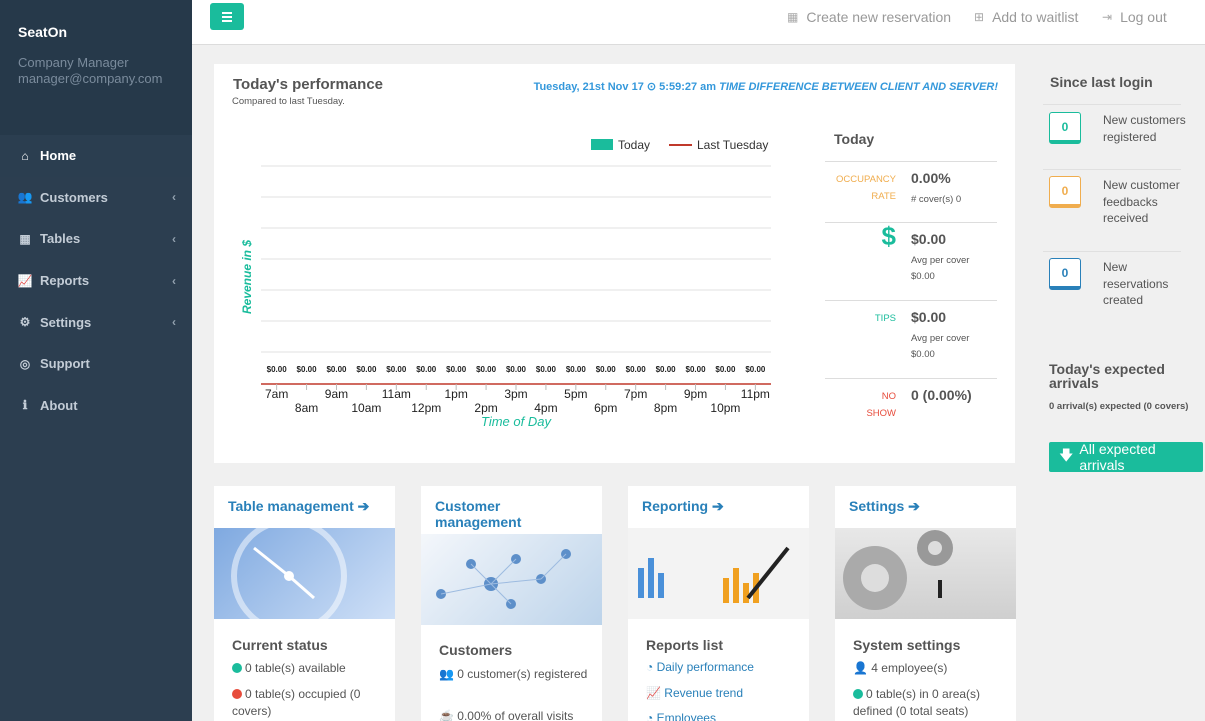  What do you see at coordinates (1066, 455) in the screenshot?
I see `arrow-down-icon: 🡇` at bounding box center [1066, 455].